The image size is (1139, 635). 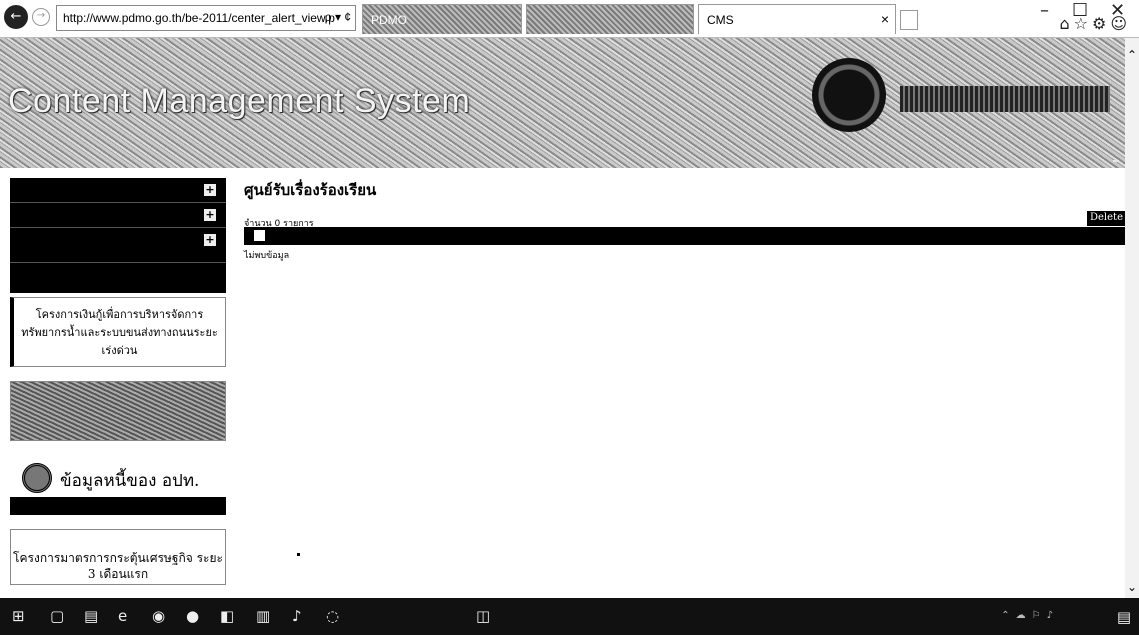 I want to click on tab-cms: CMS ×, so click(x=797, y=19).